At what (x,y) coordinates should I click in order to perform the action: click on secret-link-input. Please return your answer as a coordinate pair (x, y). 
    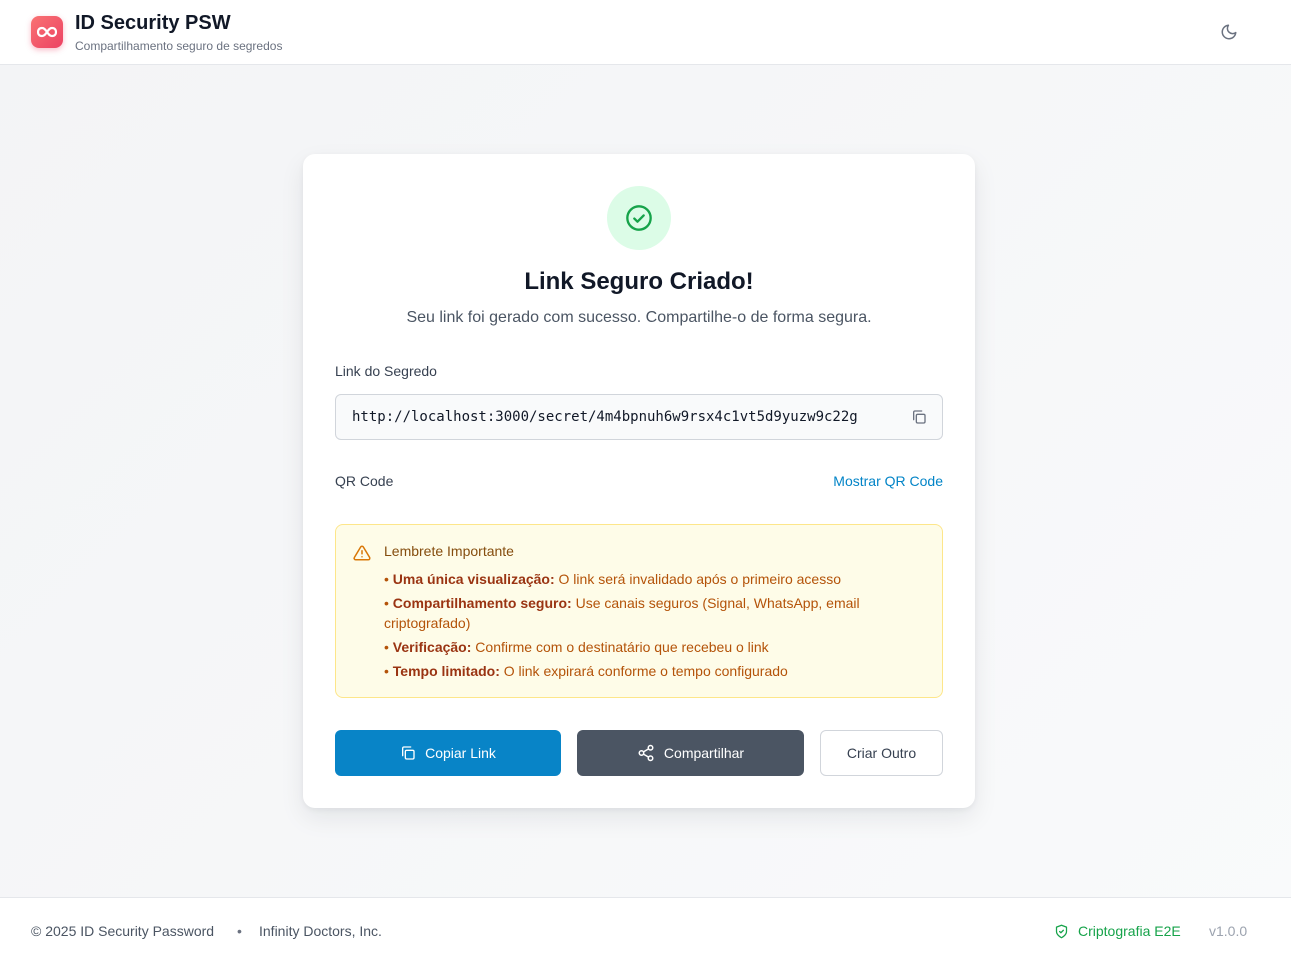
    Looking at the image, I should click on (626, 417).